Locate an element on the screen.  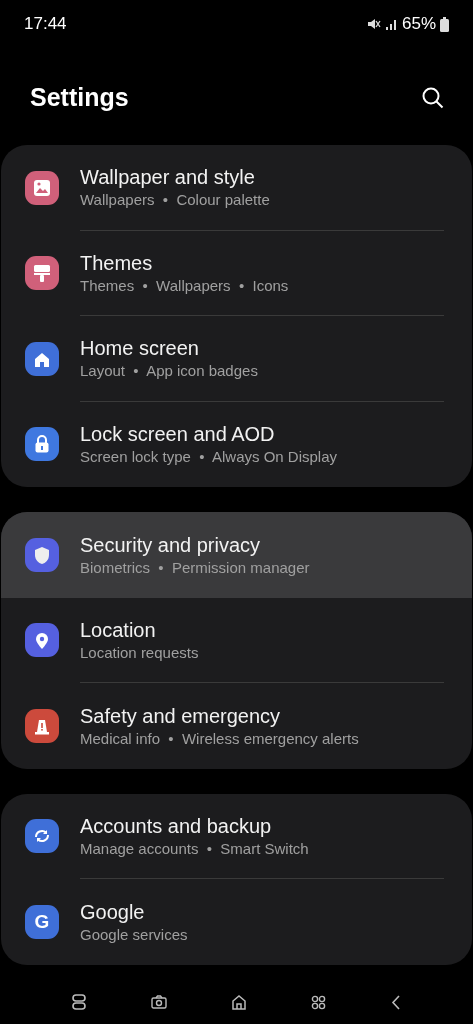
item-title: Lock screen and AOD is located at coordinates (178, 435).